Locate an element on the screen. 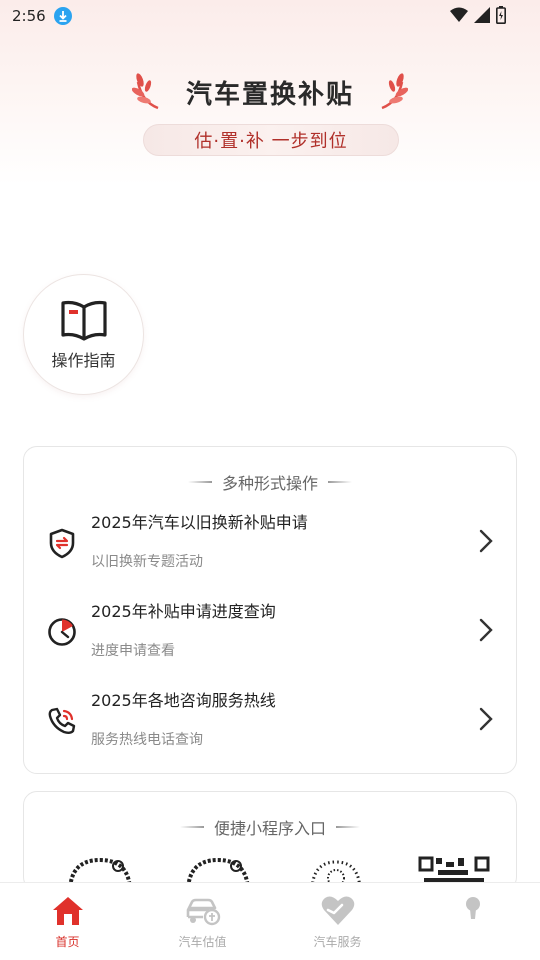 This screenshot has height=960, width=540. bottom-tab-bar: 首页 汽车估值 汽车服务 is located at coordinates (270, 921).